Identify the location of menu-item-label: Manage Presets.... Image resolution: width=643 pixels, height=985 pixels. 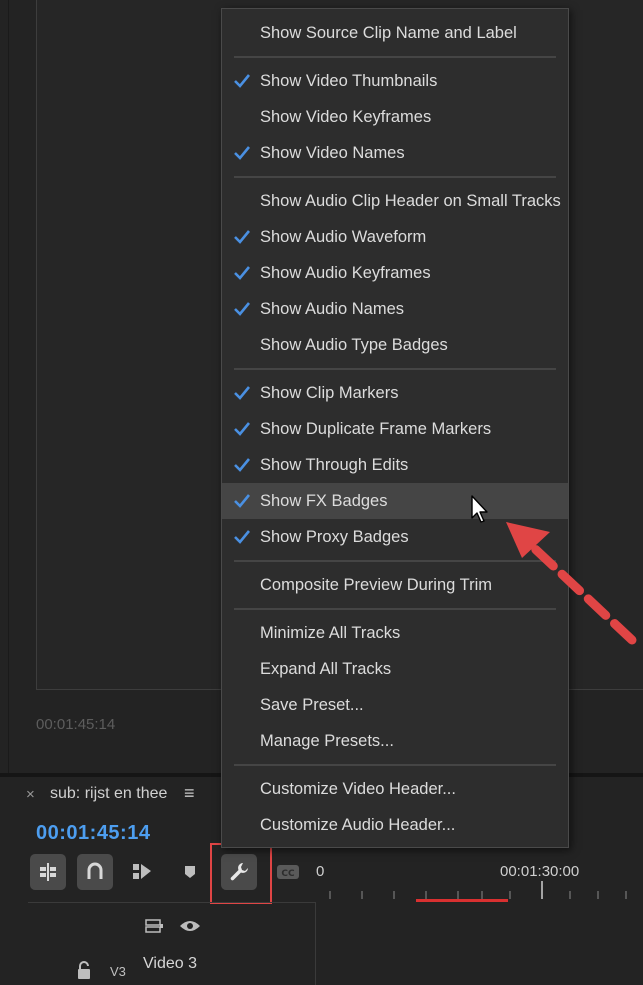
(327, 740).